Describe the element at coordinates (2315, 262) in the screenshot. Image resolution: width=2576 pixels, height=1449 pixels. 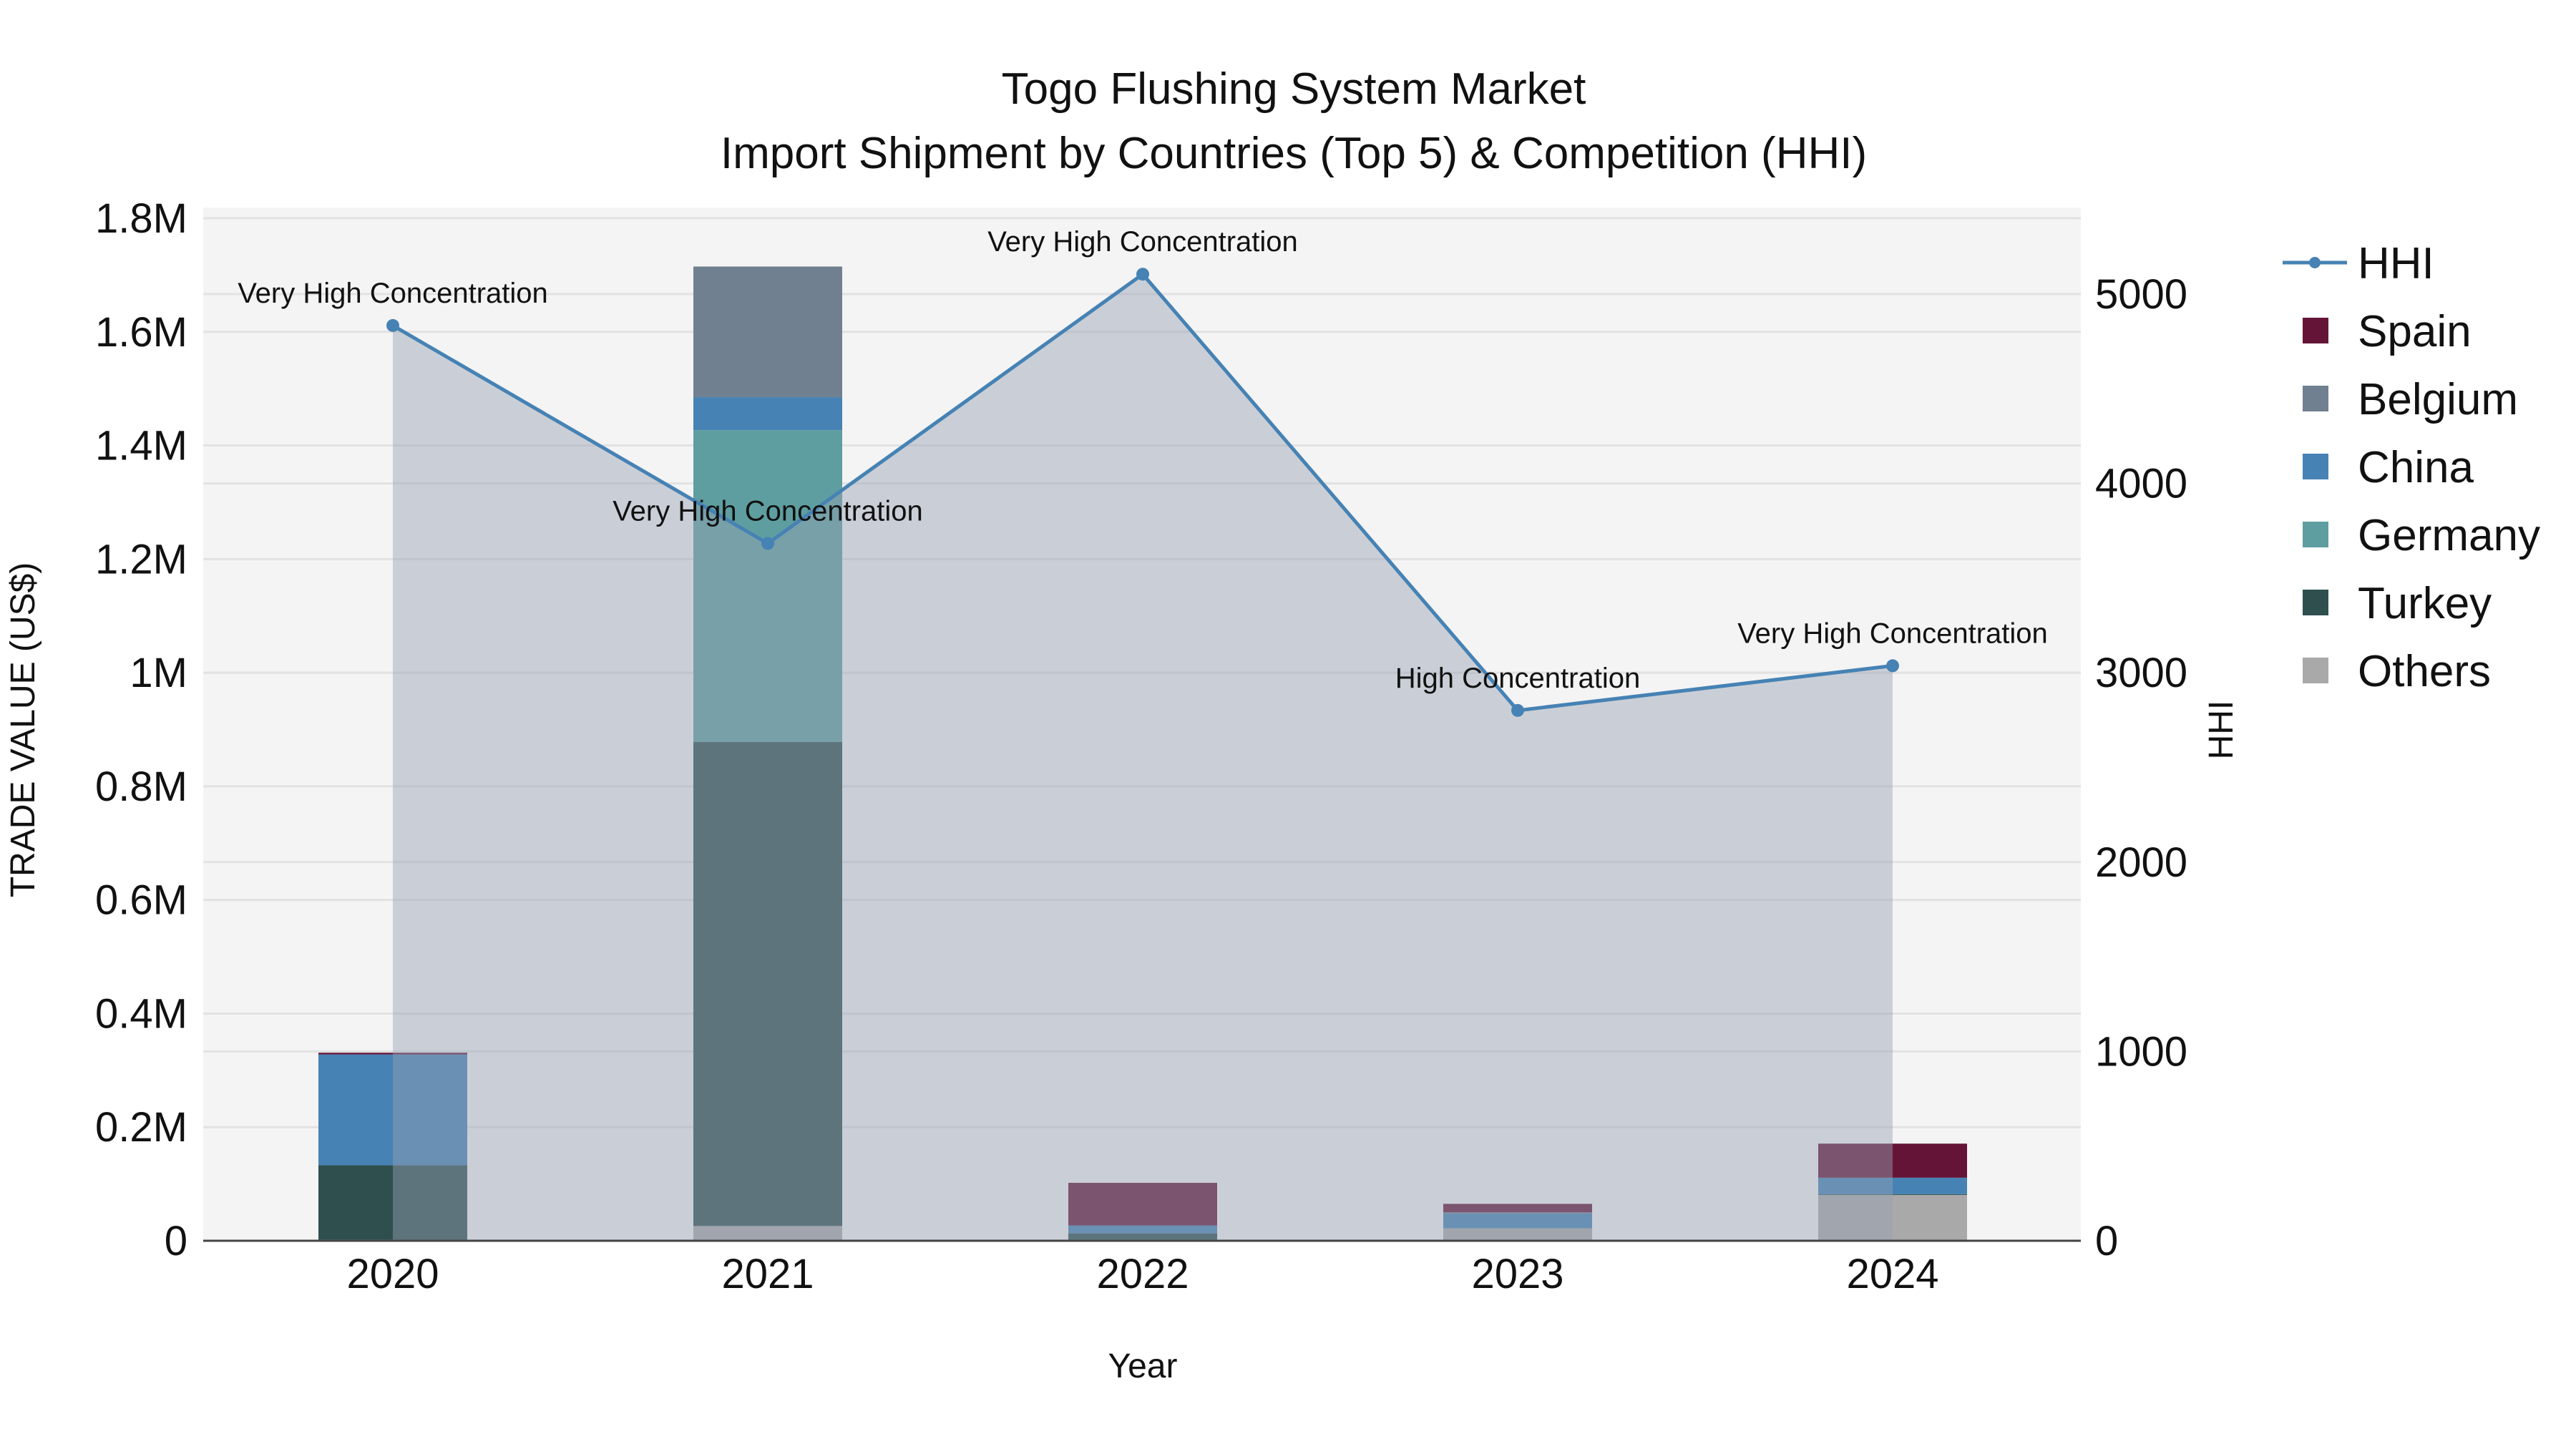
I see `legend-hhi-marker-icon` at that location.